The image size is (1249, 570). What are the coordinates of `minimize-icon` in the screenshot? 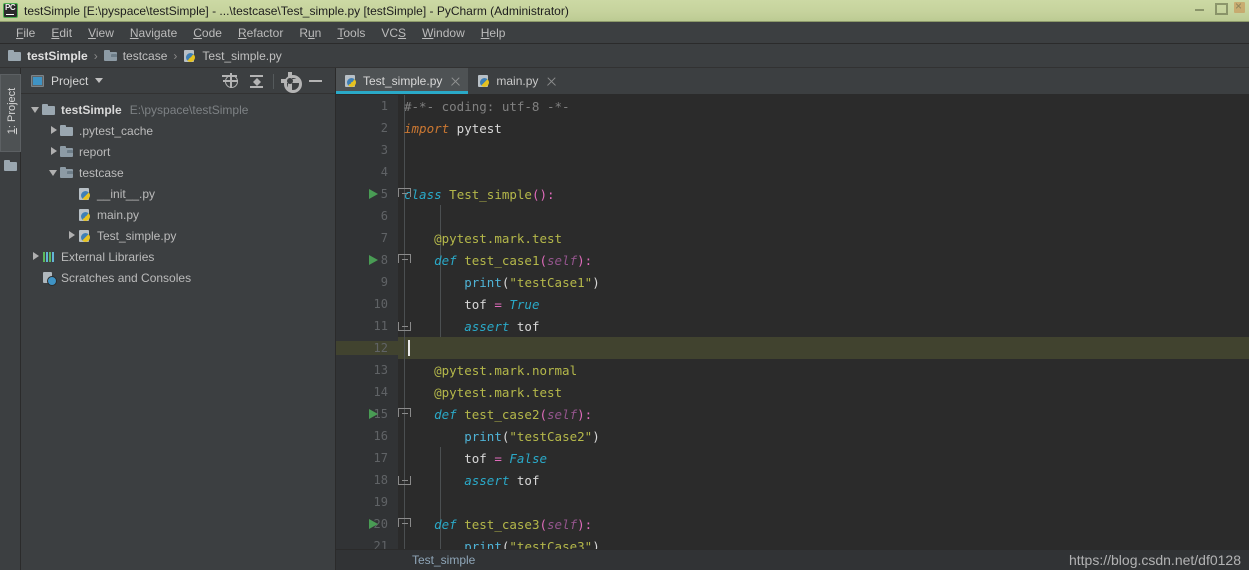 It's located at (1199, 7).